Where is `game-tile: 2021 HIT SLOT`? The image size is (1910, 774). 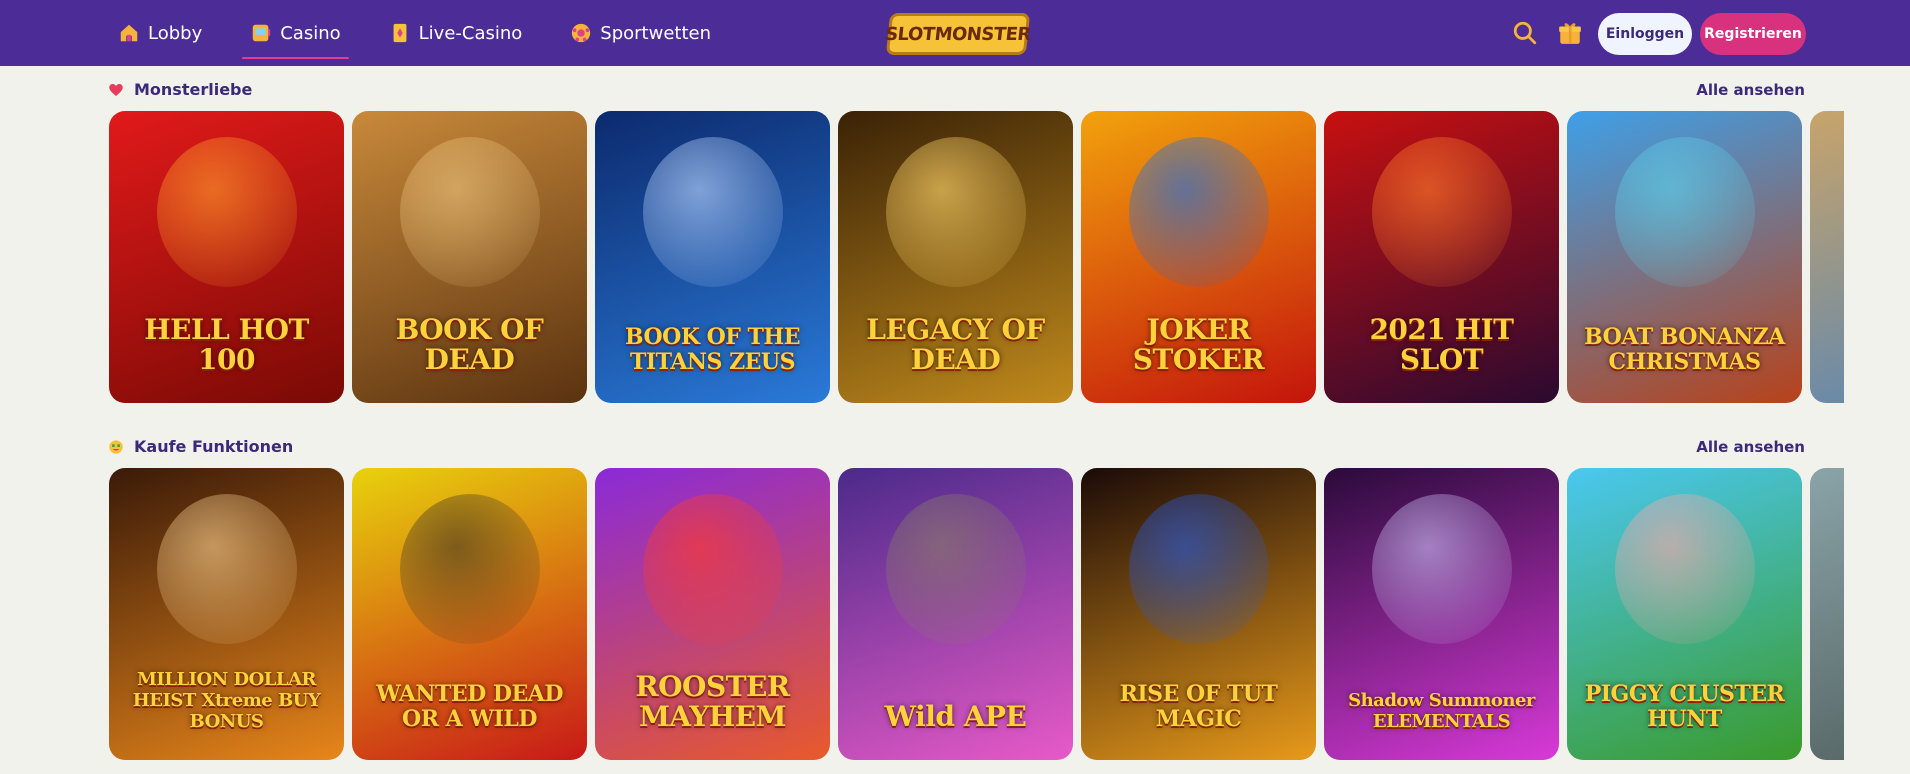
game-tile: 2021 HIT SLOT is located at coordinates (1441, 257).